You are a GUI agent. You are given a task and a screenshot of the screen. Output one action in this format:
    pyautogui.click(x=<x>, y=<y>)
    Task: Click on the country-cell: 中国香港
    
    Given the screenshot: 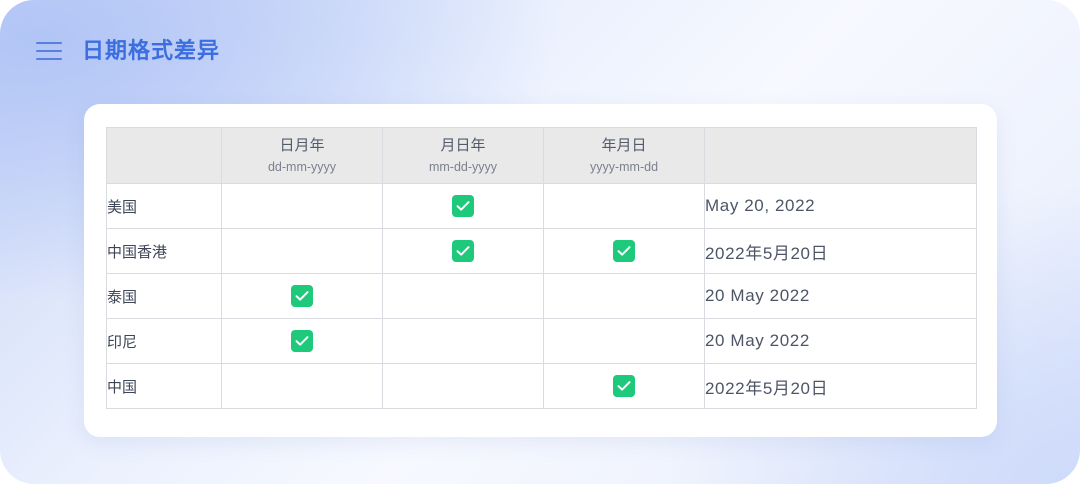 What is the action you would take?
    pyautogui.click(x=164, y=251)
    